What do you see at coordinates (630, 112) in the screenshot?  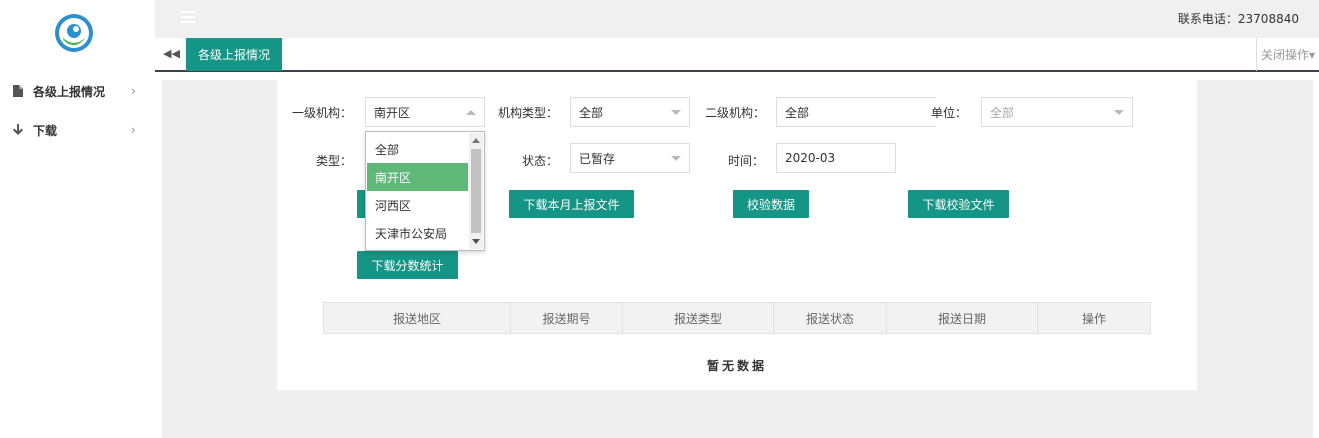 I see `org-type-select: 全部` at bounding box center [630, 112].